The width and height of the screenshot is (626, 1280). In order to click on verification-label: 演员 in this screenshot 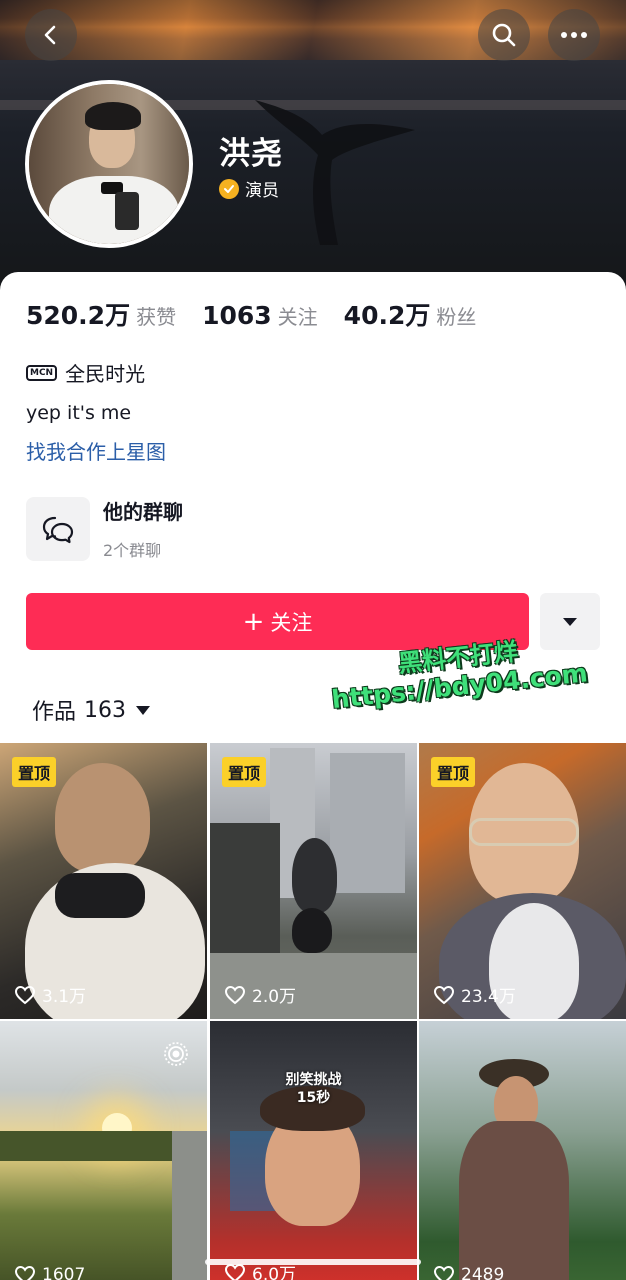, I will do `click(262, 191)`.